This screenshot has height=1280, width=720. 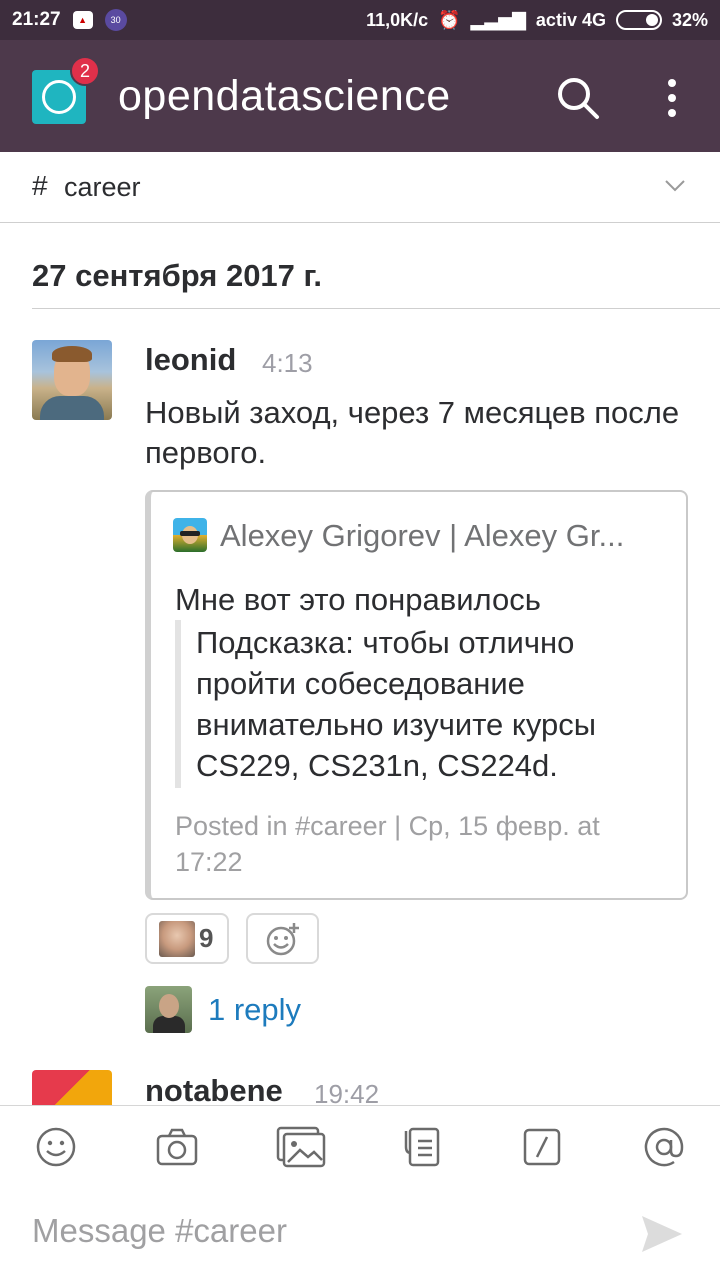 I want to click on notification-icon: ▲, so click(x=82, y=20).